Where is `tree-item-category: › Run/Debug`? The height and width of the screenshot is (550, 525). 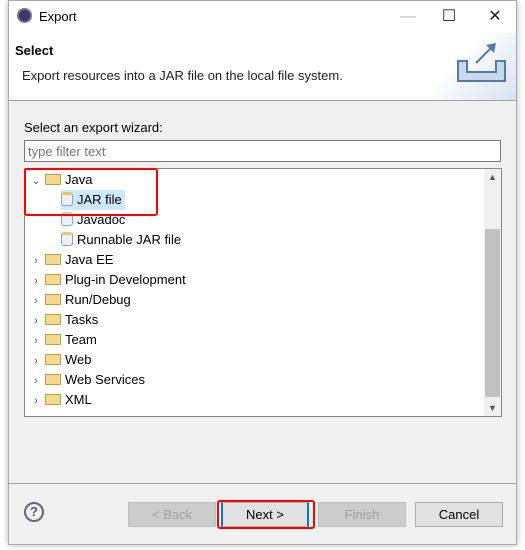
tree-item-category: › Run/Debug is located at coordinates (80, 300).